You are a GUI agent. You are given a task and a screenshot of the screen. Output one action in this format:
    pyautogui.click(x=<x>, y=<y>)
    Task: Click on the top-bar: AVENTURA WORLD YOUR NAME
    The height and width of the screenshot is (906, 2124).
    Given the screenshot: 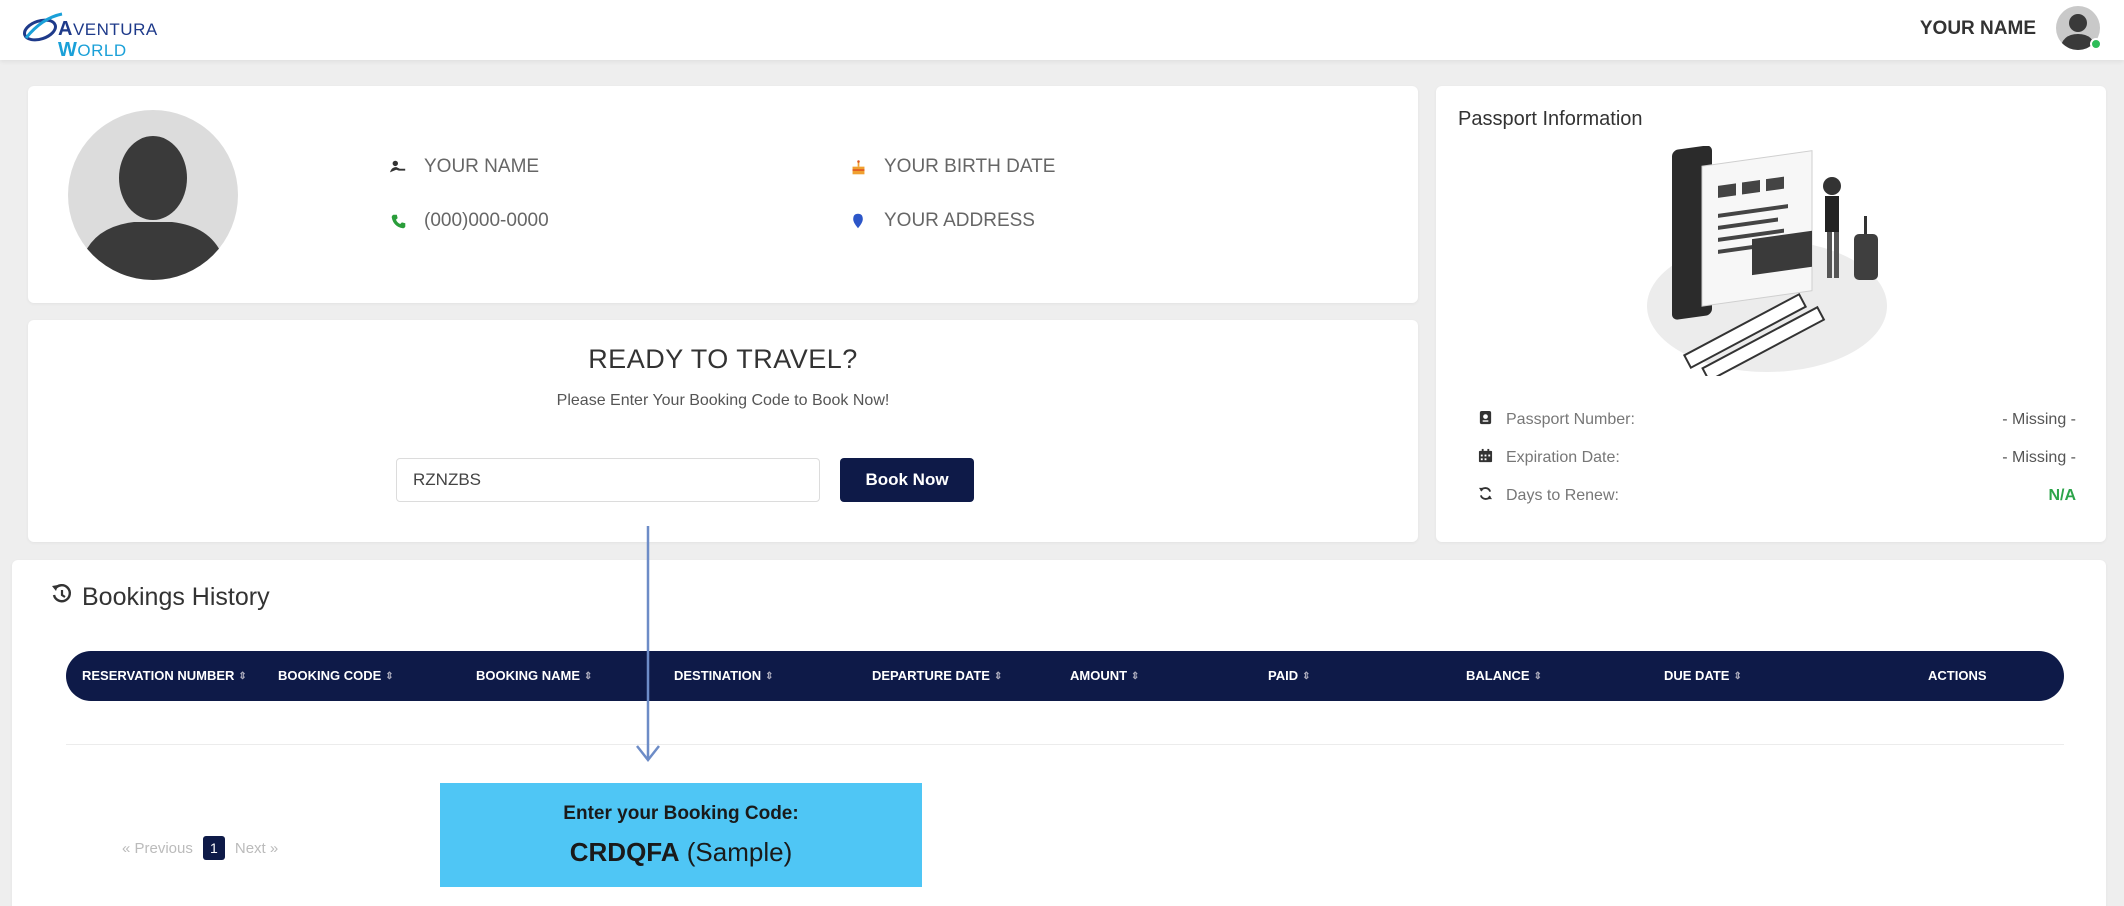 What is the action you would take?
    pyautogui.click(x=1062, y=30)
    